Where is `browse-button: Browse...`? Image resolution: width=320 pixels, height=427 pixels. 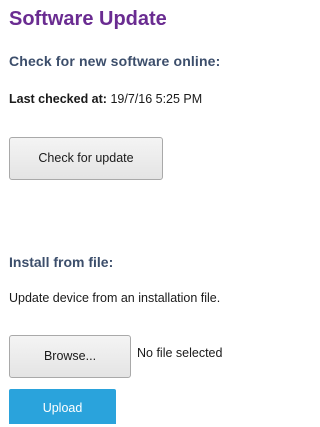 browse-button: Browse... is located at coordinates (70, 356).